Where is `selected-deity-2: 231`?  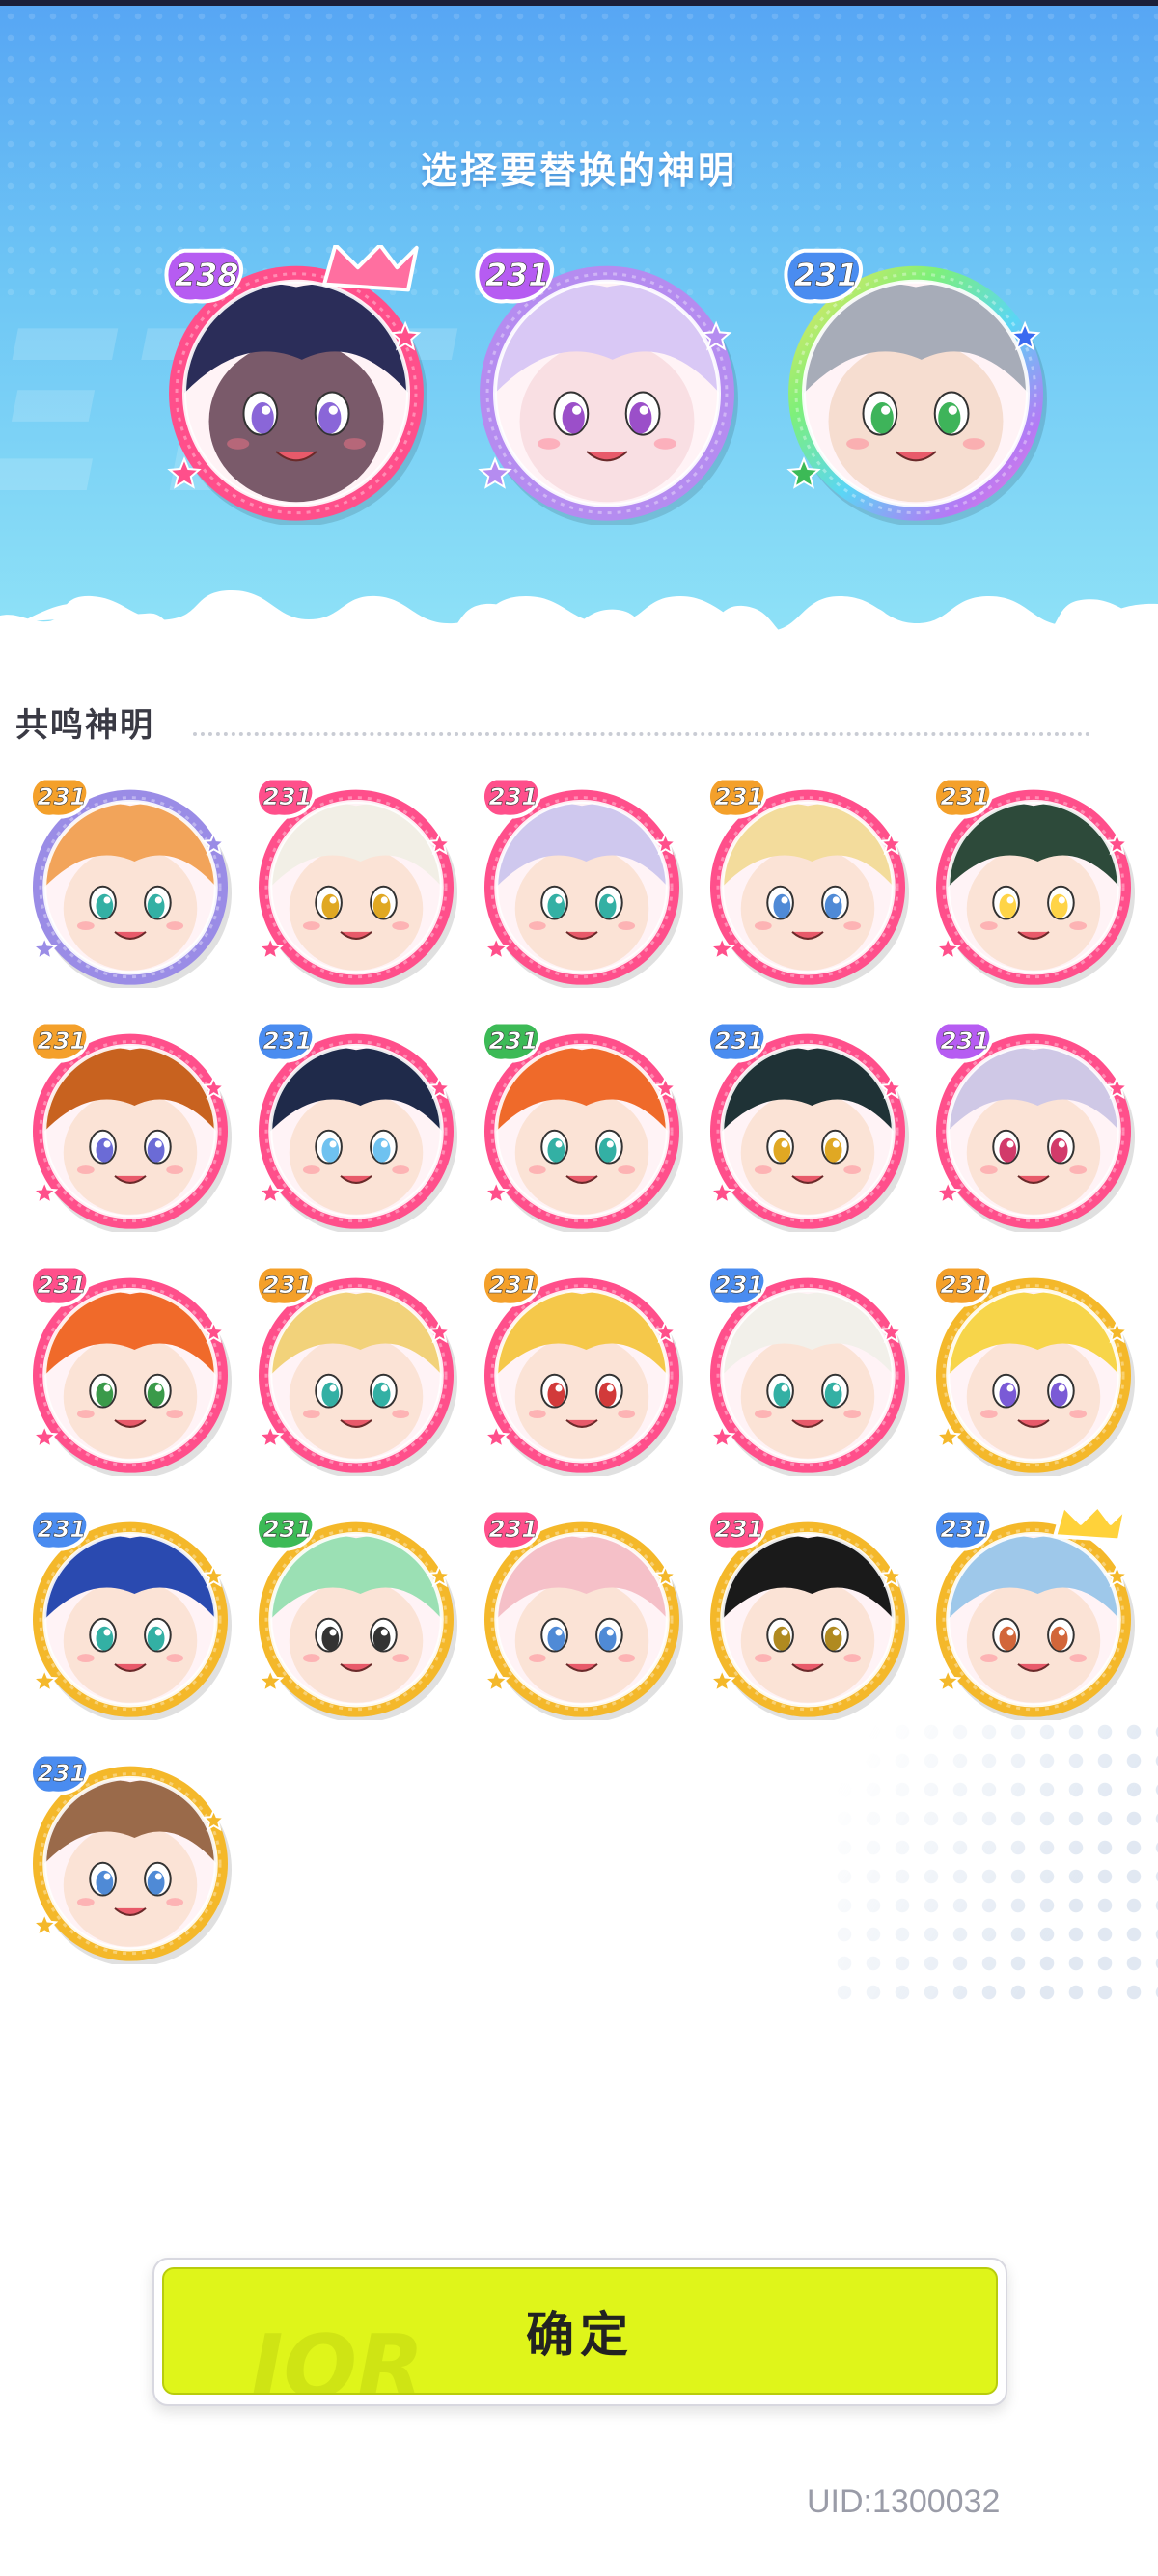
selected-deity-2: 231 is located at coordinates (607, 385).